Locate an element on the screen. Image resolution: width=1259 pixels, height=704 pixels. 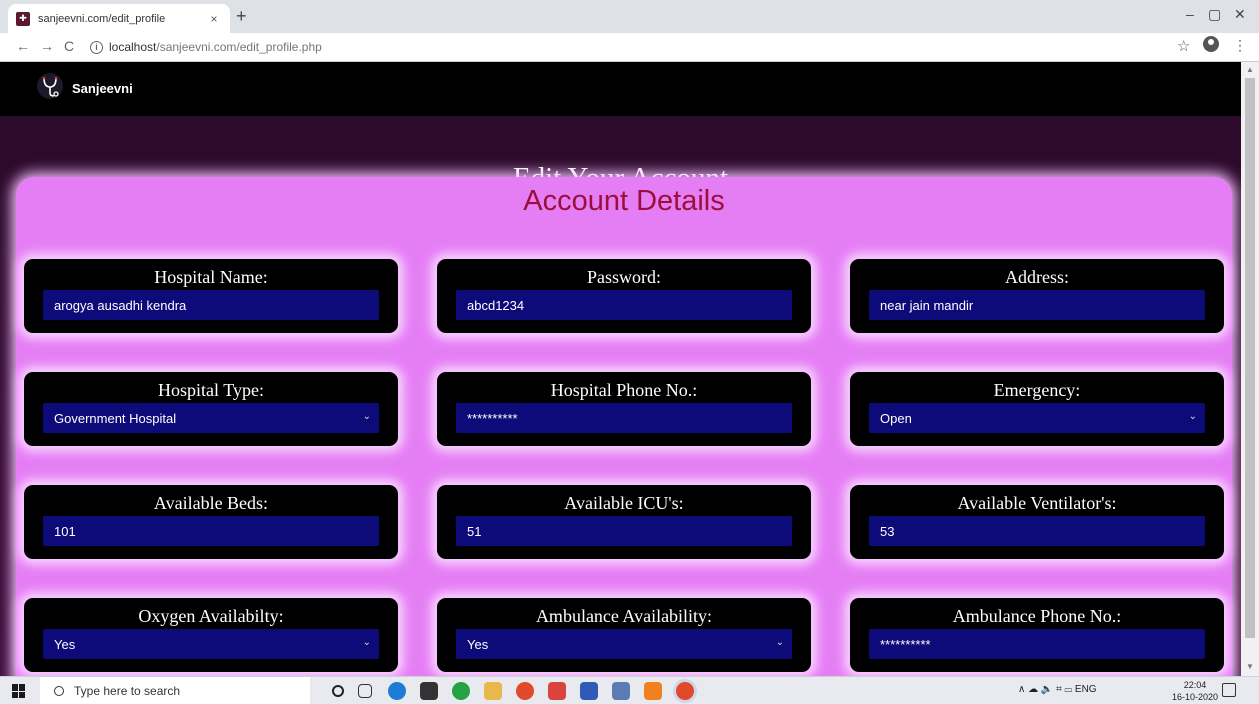
brand-name: Sanjeevni is located at coordinates (102, 88).